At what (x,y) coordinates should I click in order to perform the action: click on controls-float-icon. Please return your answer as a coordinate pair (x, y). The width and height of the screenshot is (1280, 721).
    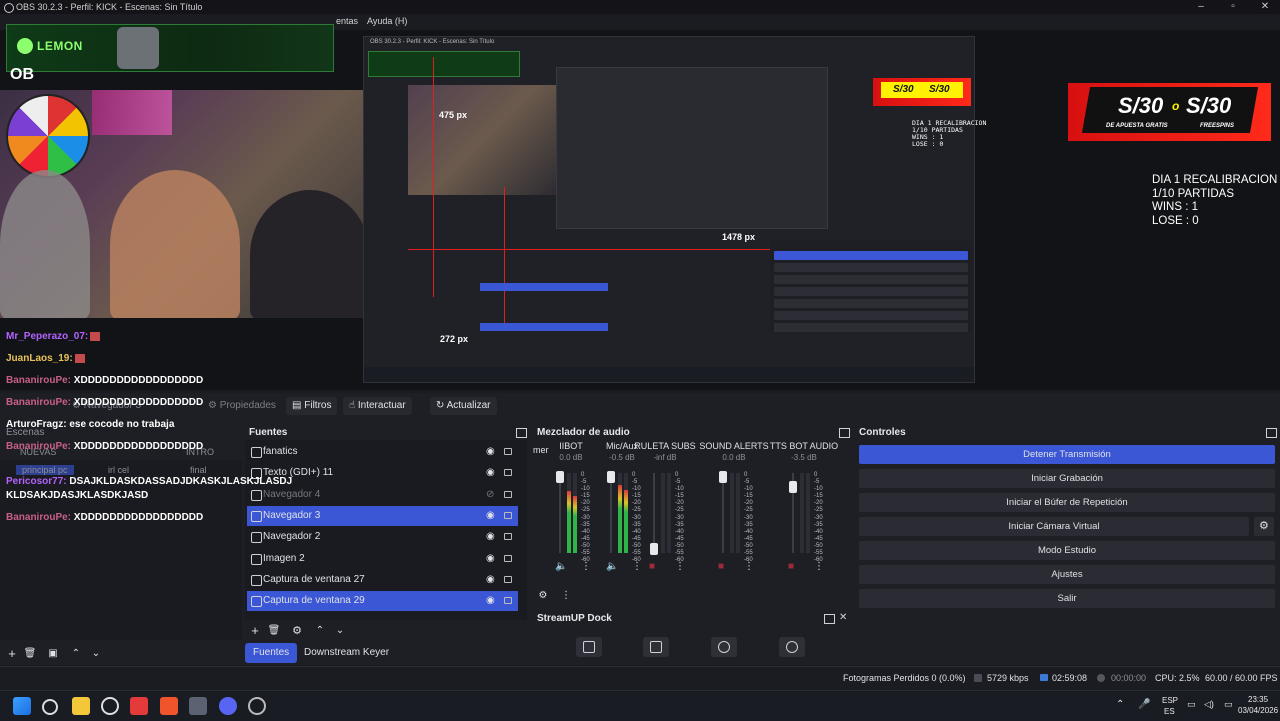
    Looking at the image, I should click on (1271, 433).